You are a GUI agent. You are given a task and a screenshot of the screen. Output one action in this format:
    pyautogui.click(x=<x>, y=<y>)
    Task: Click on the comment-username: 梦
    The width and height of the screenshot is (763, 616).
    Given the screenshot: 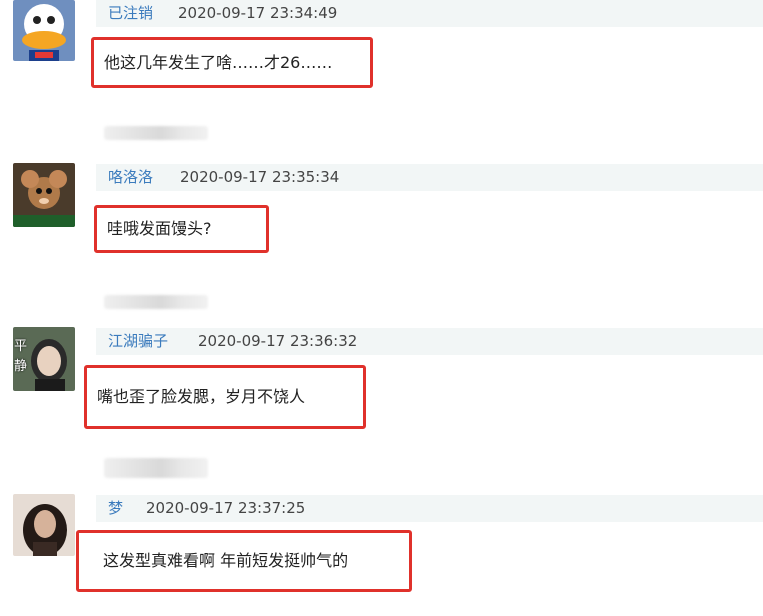 What is the action you would take?
    pyautogui.click(x=115, y=508)
    